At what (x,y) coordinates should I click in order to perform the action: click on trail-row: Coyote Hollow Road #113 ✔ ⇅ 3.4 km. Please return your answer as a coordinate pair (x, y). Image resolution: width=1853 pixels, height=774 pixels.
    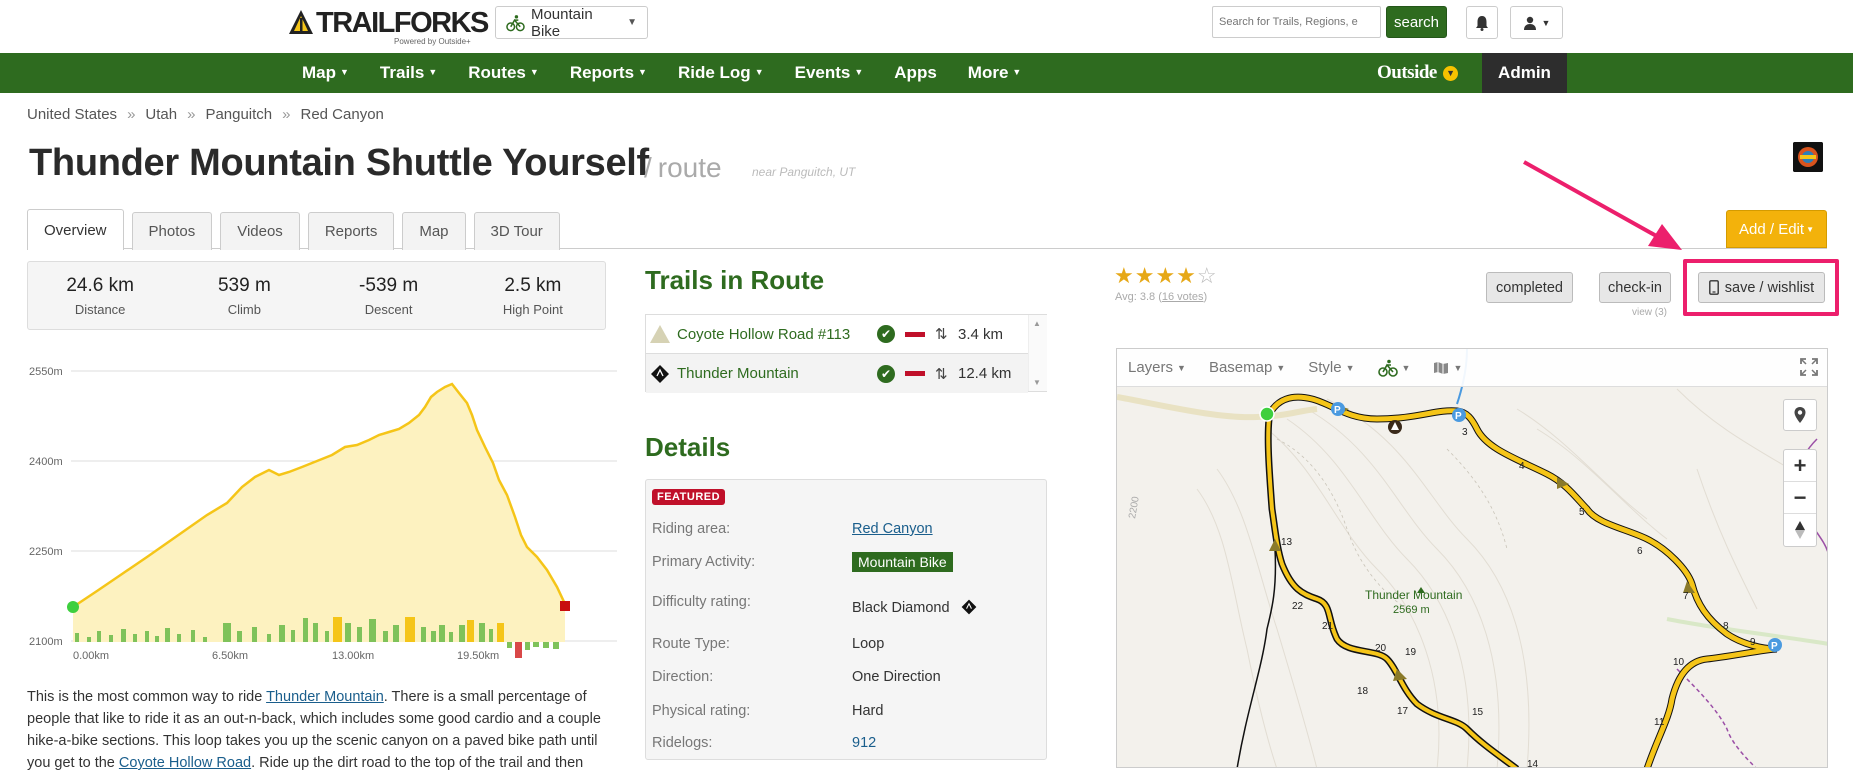
    Looking at the image, I should click on (837, 334).